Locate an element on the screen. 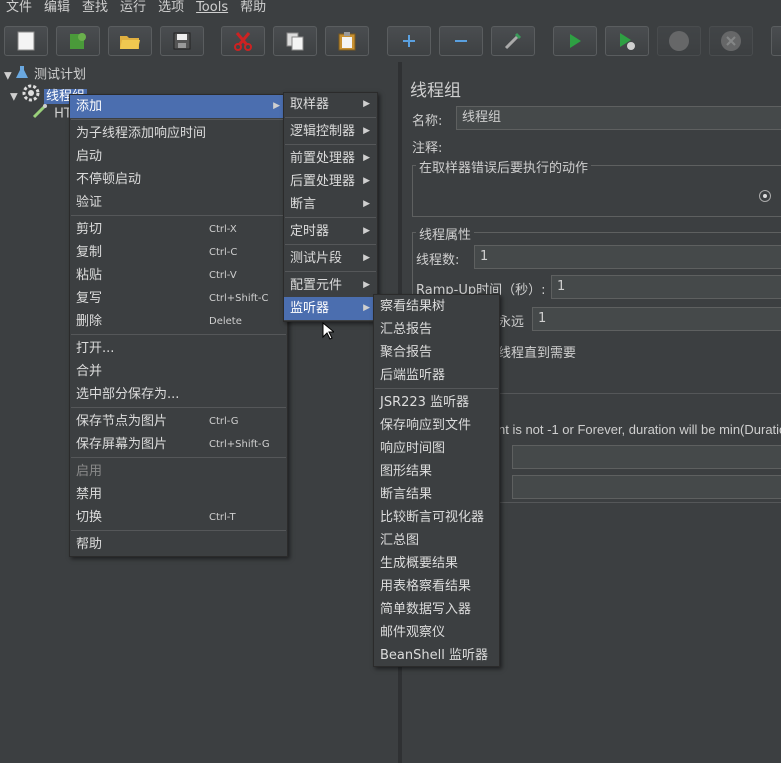  listener-item-simple-data-writer: 简单数据写入器 is located at coordinates (436, 609).